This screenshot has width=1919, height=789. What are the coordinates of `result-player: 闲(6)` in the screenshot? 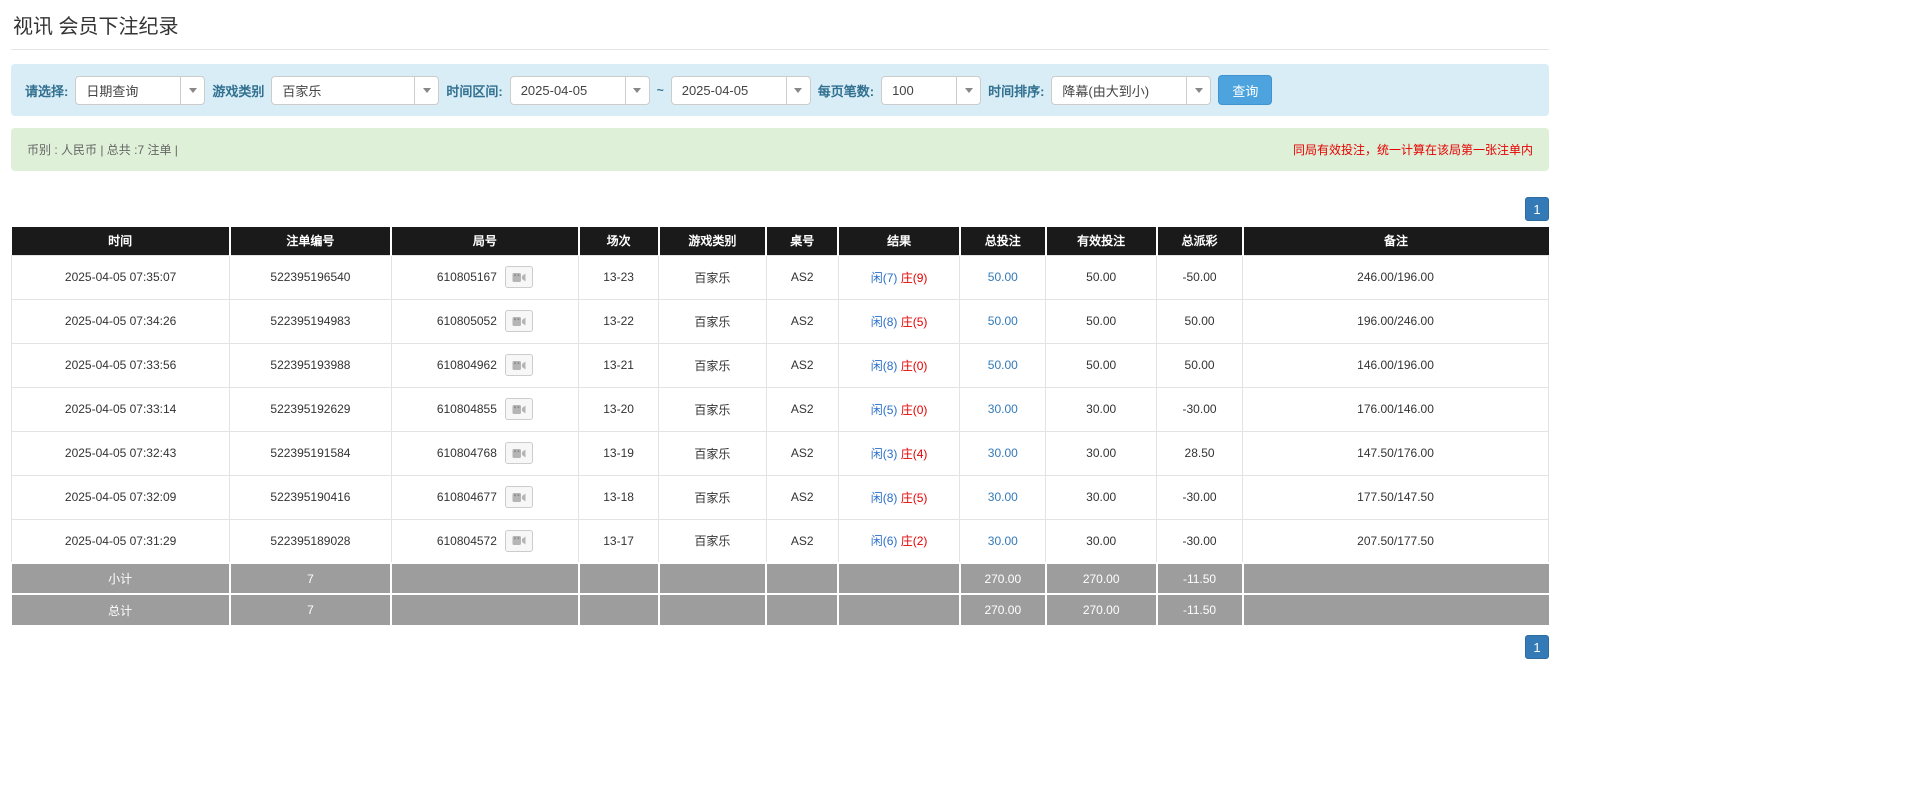 It's located at (884, 541).